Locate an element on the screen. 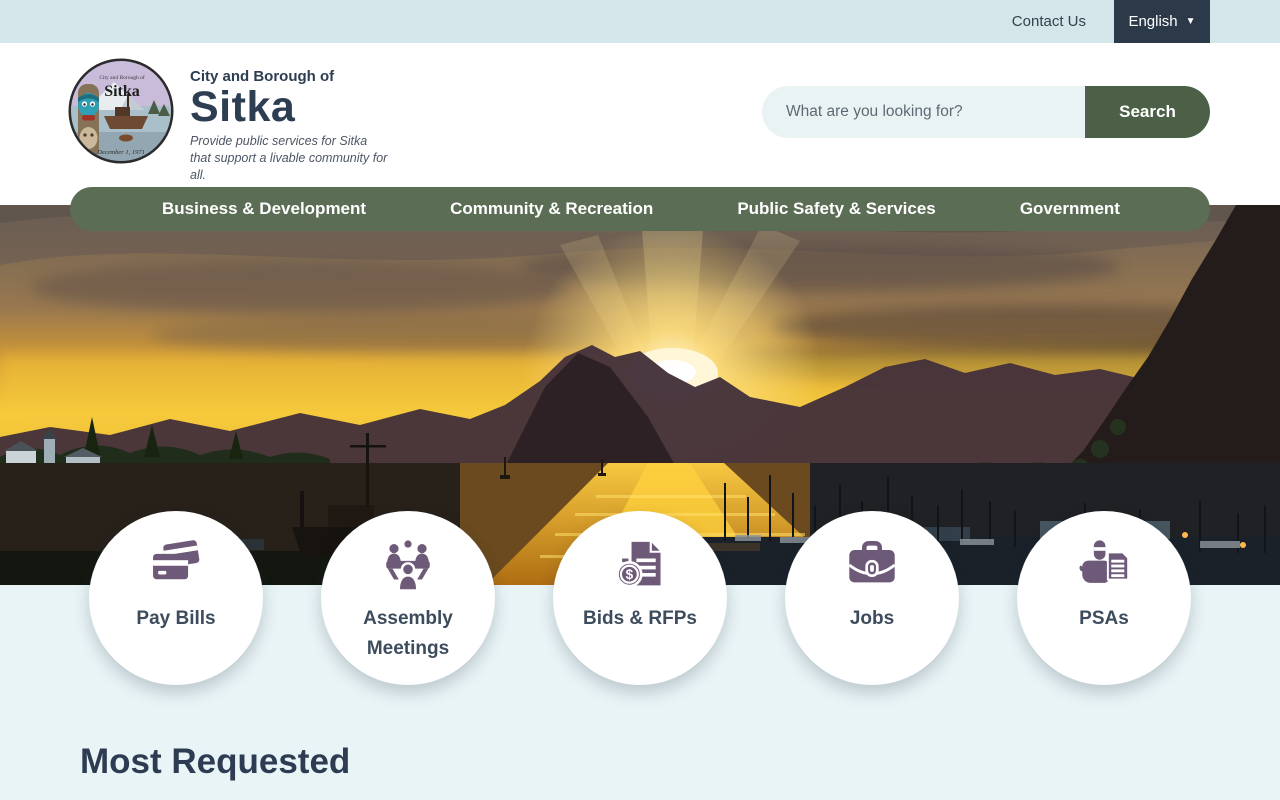 This screenshot has height=800, width=1280. language-dropdown: English ▼ is located at coordinates (1162, 21).